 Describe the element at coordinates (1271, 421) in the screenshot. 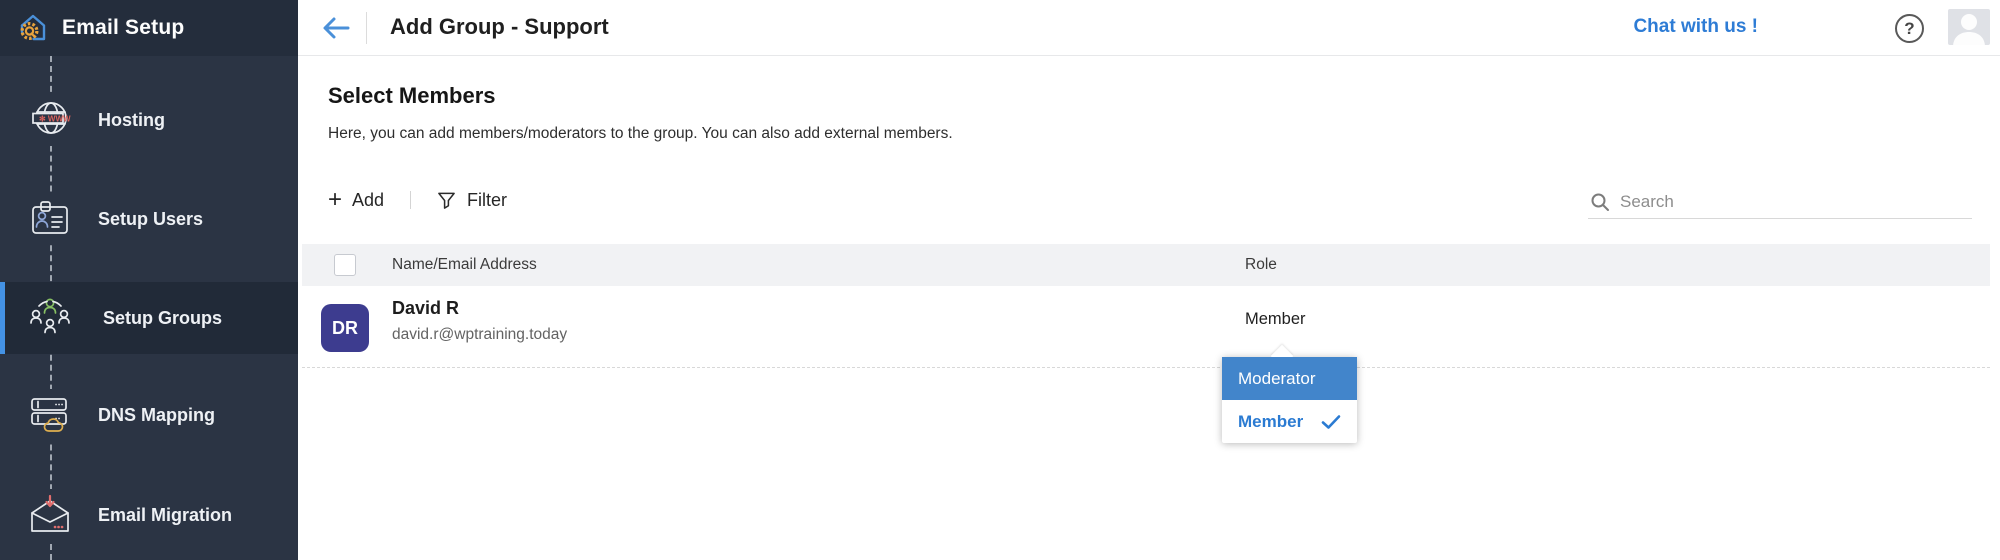

I see `role-option-label: Member` at that location.